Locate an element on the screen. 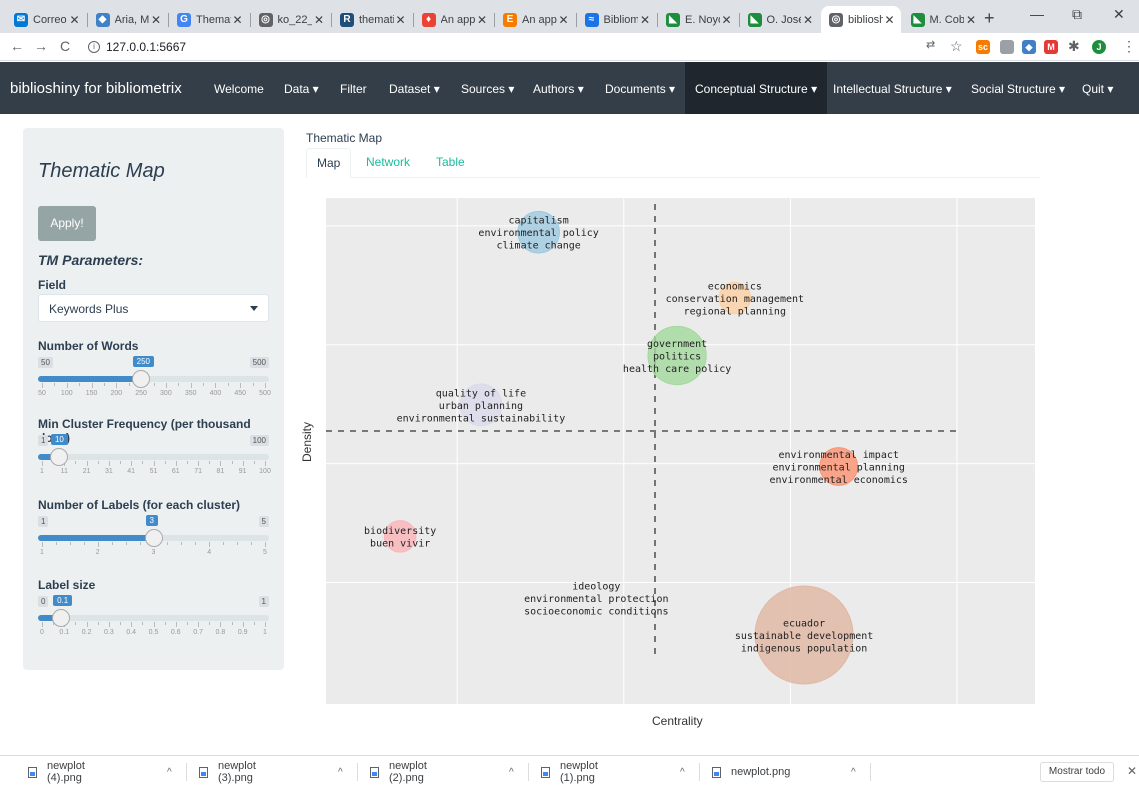 The width and height of the screenshot is (1139, 788). browser-tab: ✉ Correo ✕ is located at coordinates (46, 19).